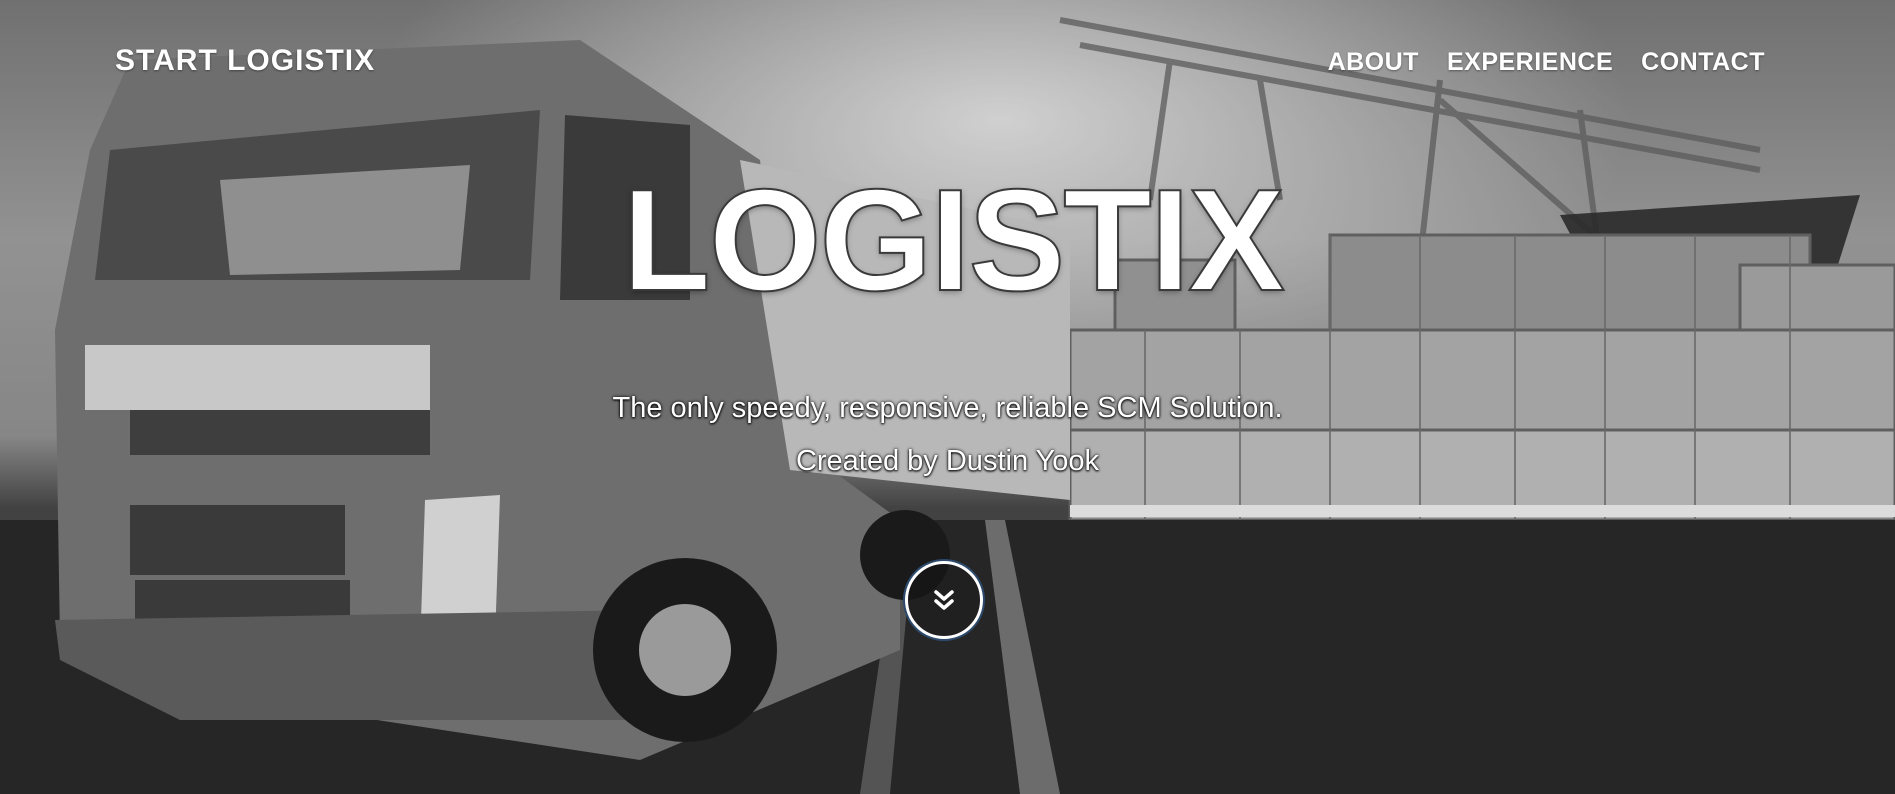 The height and width of the screenshot is (794, 1895). Describe the element at coordinates (953, 240) in the screenshot. I see `hero-title: LOGISTIX` at that location.